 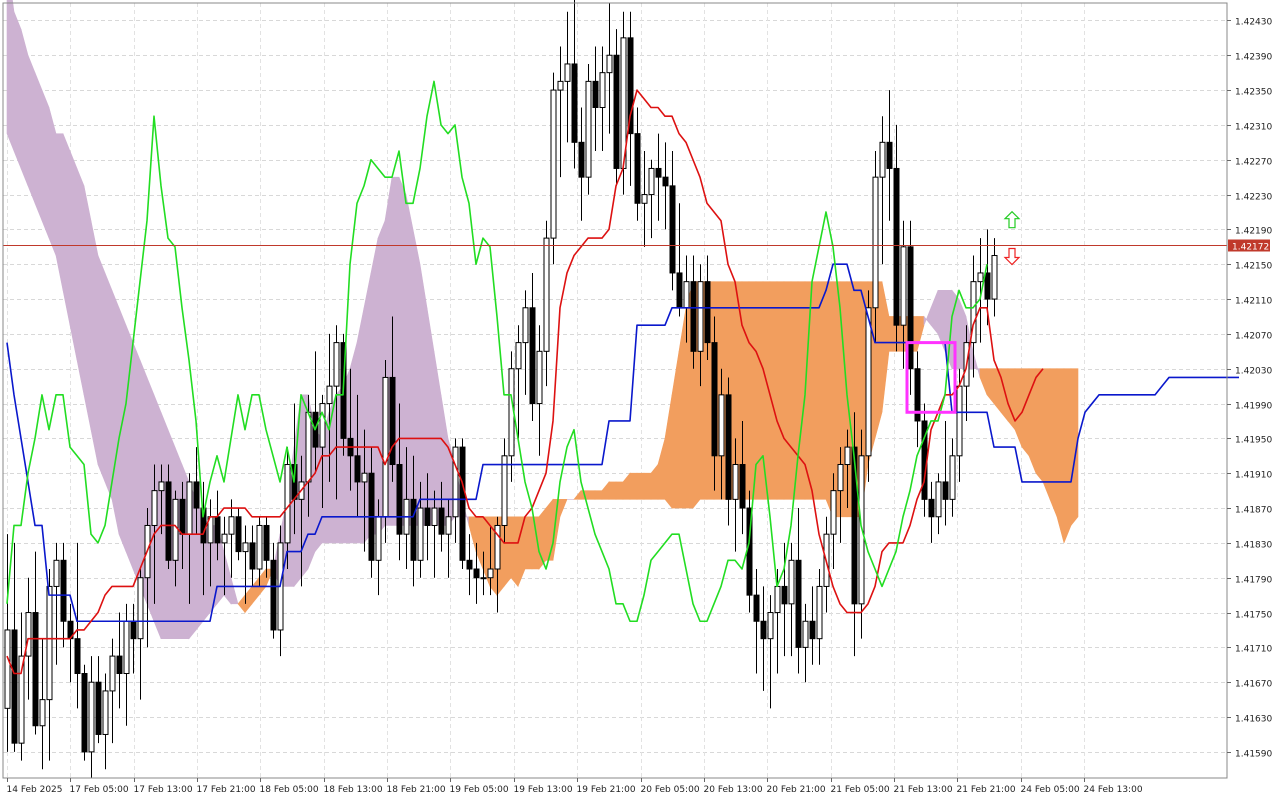 I want to click on y-tick-label: 1.41590, so click(x=1253, y=755).